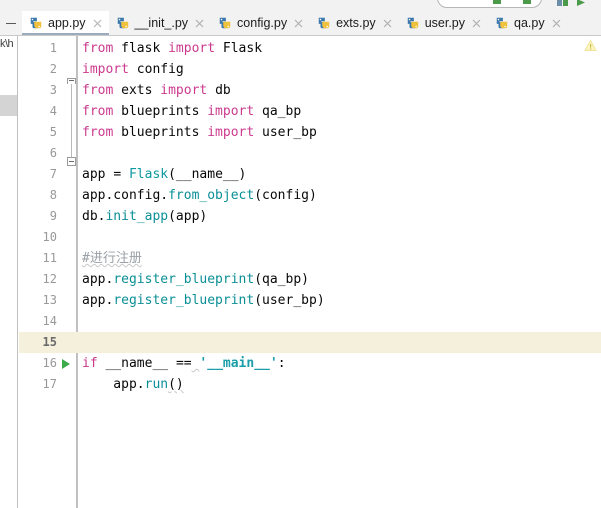 The width and height of the screenshot is (601, 508). I want to click on tab-app-py: app.py, so click(65, 23).